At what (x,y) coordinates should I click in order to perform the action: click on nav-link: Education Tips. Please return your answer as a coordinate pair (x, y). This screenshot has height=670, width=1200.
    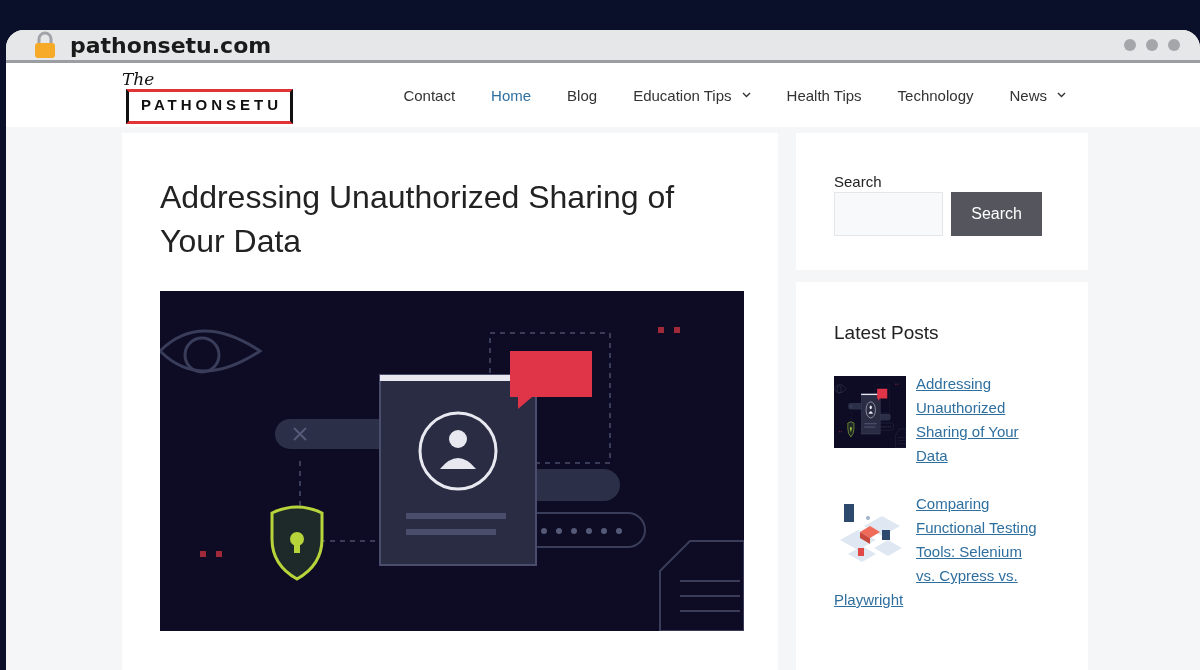
    Looking at the image, I should click on (692, 95).